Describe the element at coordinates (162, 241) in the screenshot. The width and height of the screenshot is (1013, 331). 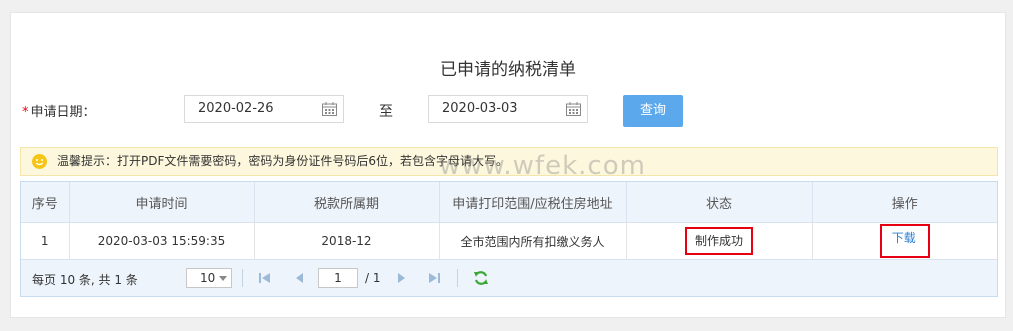
I see `cell-apply-time: 2020-03-03 15:59:35` at that location.